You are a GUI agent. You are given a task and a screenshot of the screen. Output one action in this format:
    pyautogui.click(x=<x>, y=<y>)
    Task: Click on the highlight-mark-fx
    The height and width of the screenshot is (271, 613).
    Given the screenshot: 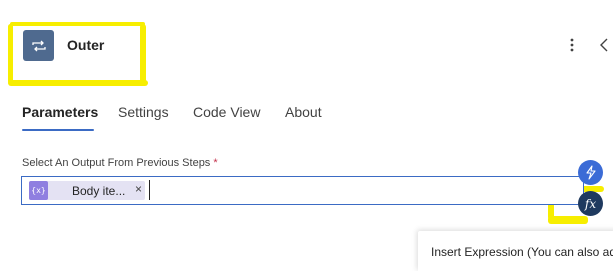 What is the action you would take?
    pyautogui.click(x=568, y=220)
    